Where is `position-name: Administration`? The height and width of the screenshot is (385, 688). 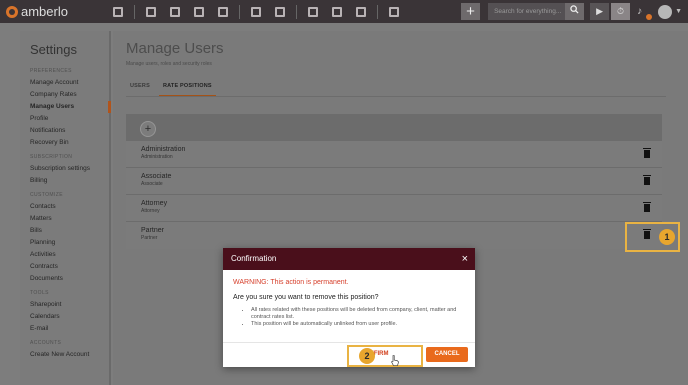 position-name: Administration is located at coordinates (163, 149).